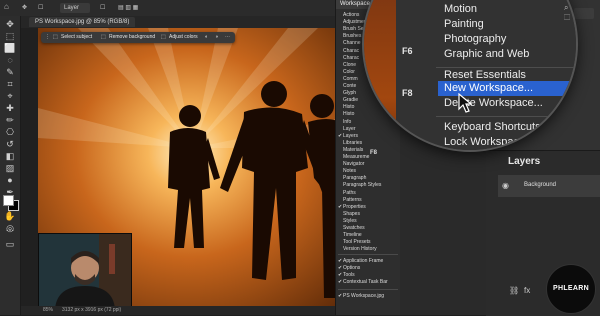 This screenshot has width=600, height=316. Describe the element at coordinates (206, 37) in the screenshot. I see `adjustment-icon: ◐` at that location.